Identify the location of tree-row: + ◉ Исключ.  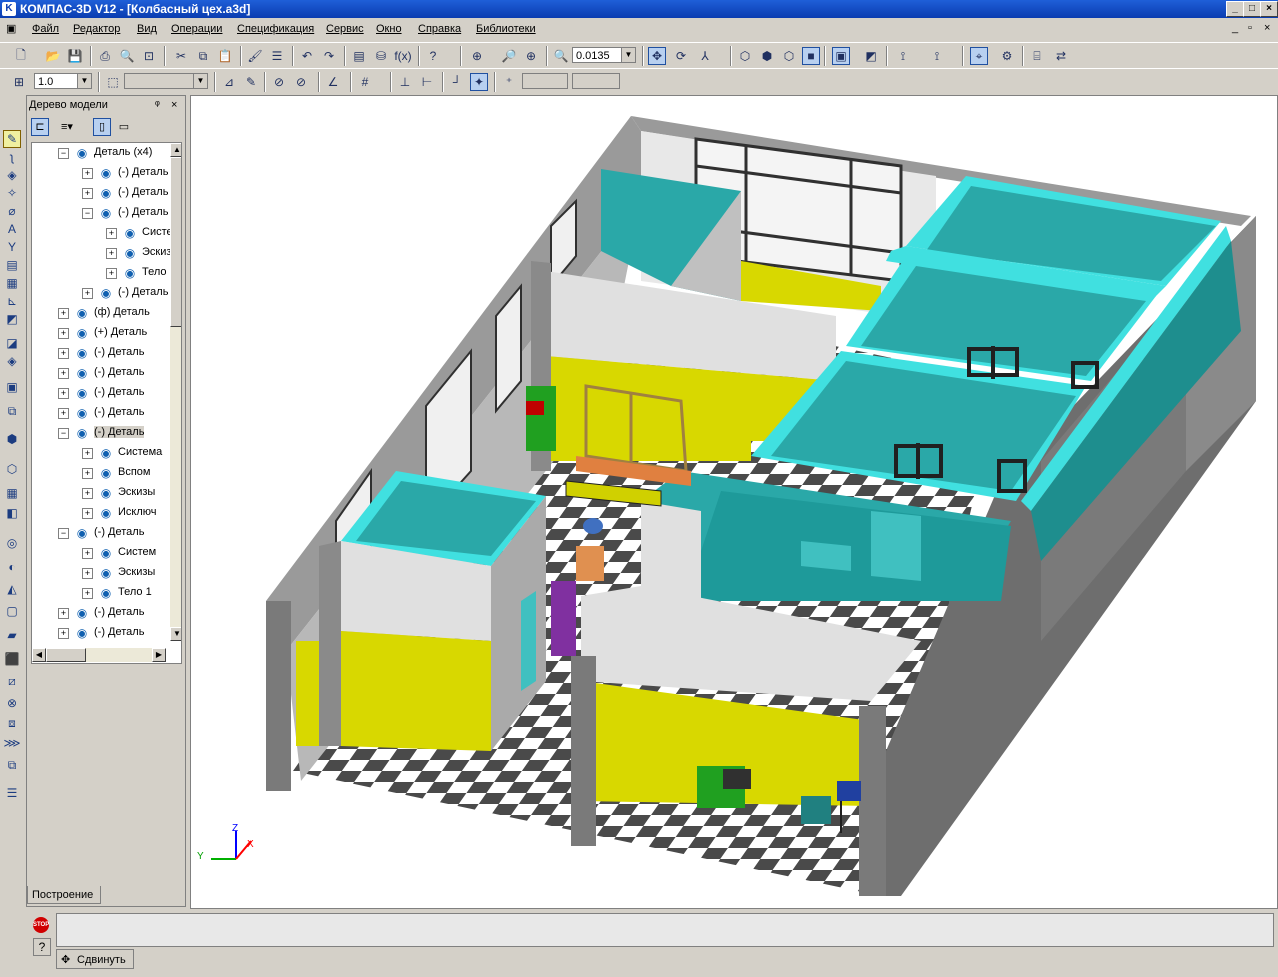
(101, 513).